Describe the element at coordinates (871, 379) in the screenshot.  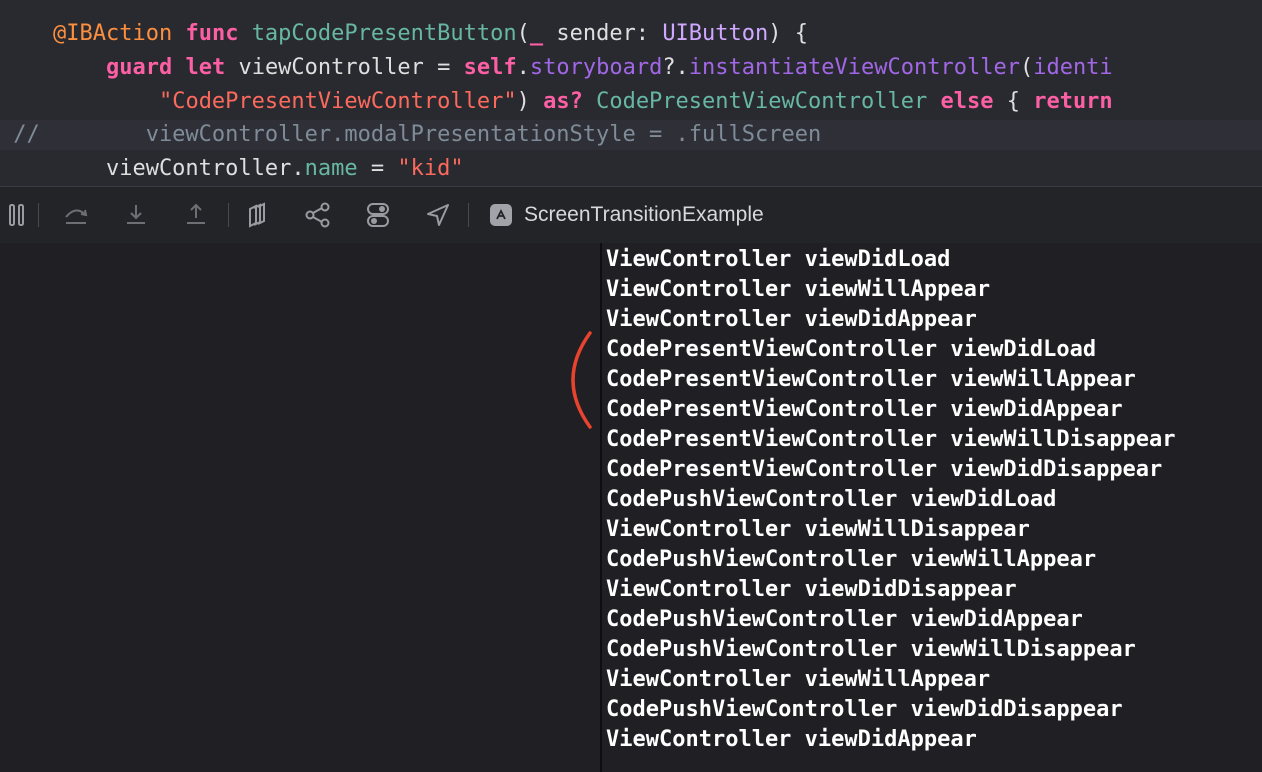
I see `console-line: CodePresentViewController viewWillAppear` at that location.